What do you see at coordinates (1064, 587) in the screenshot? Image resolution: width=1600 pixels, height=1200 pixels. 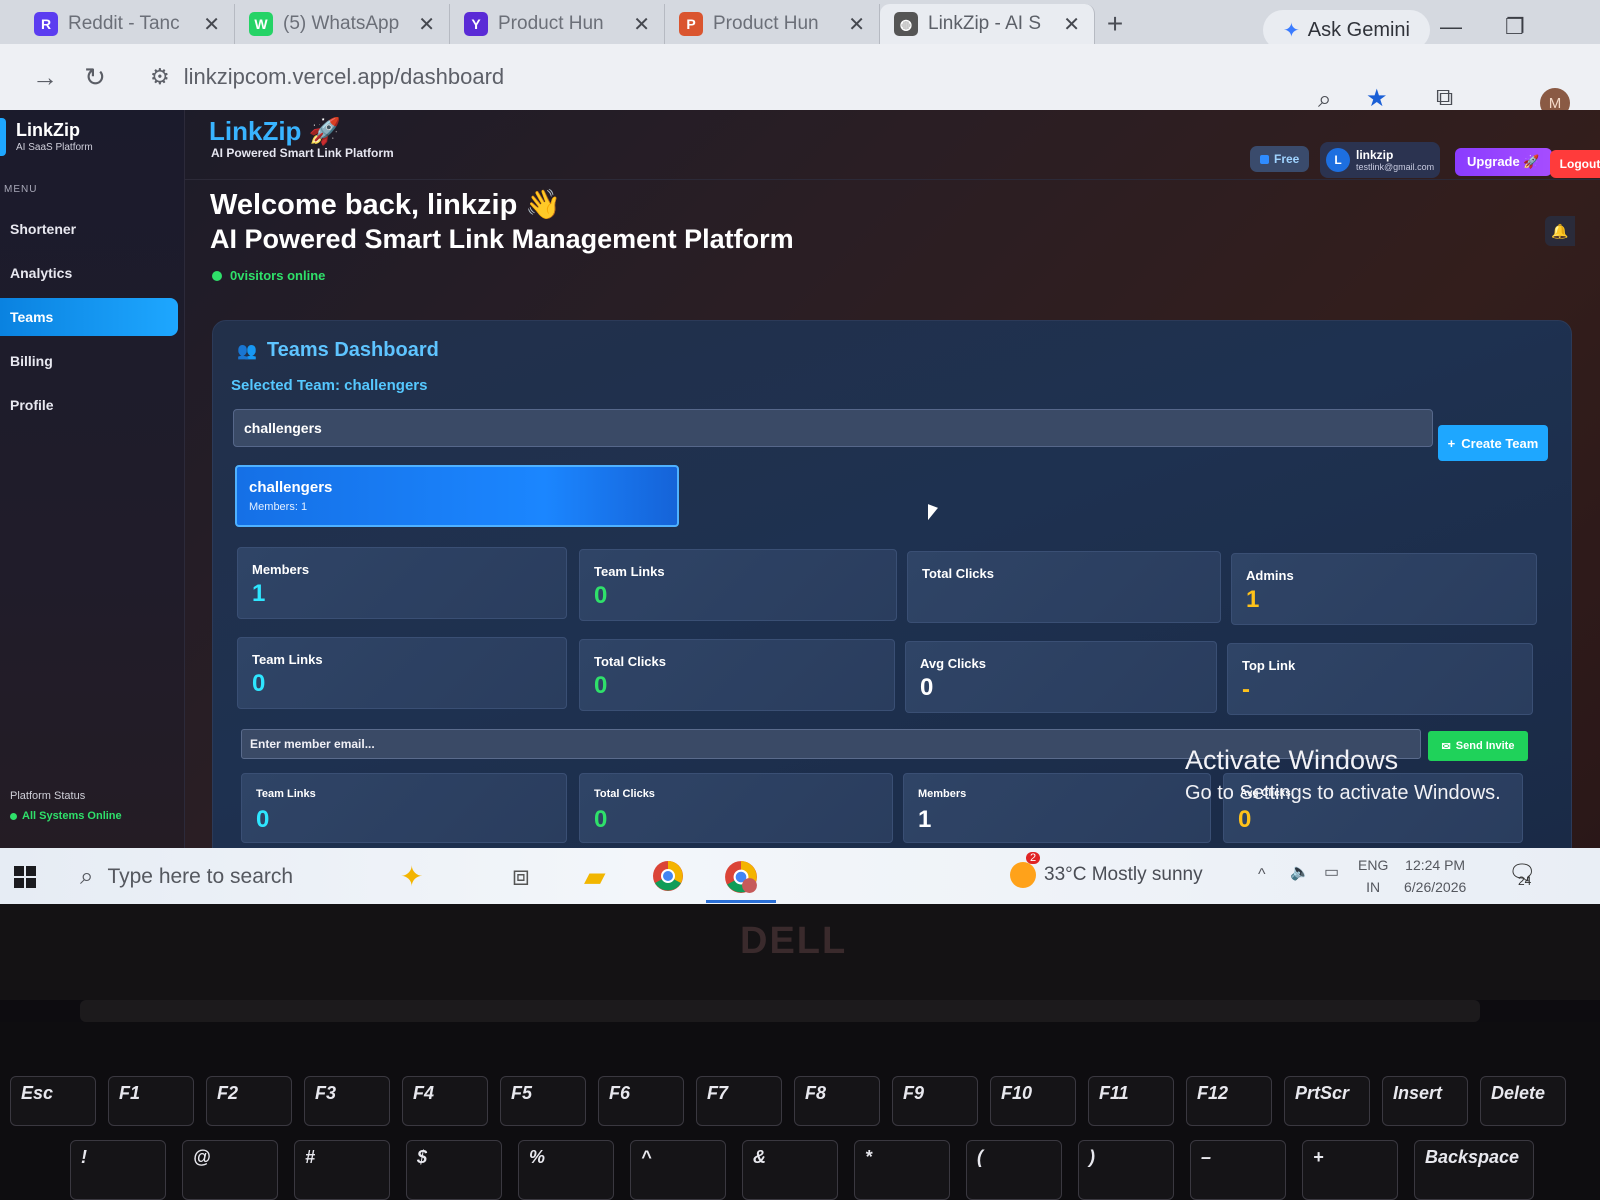 I see `stat-card: Total Clicks` at bounding box center [1064, 587].